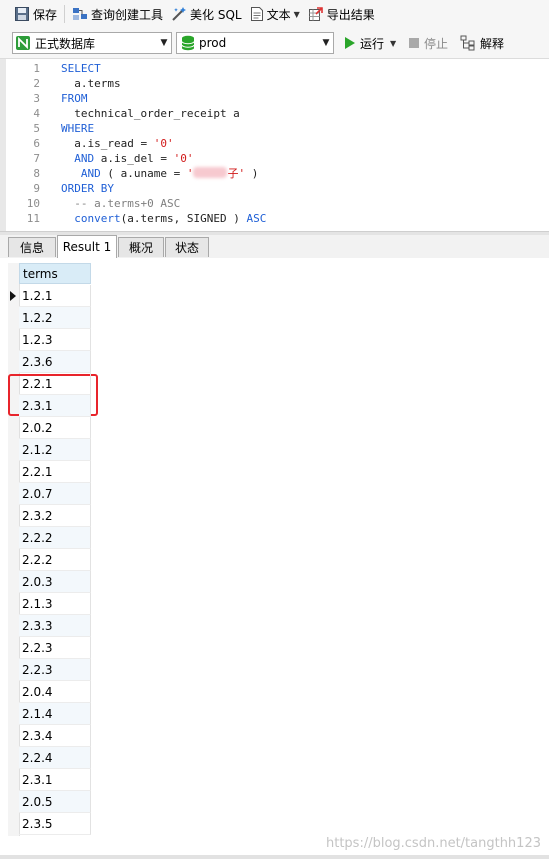 The height and width of the screenshot is (859, 549). Describe the element at coordinates (276, 218) in the screenshot. I see `code-line: 11 convert(a.terms, SIGNED ) ASC` at that location.